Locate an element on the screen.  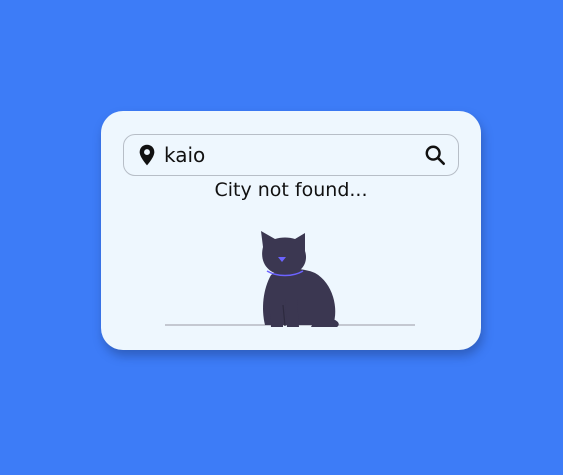
map-pin-icon is located at coordinates (147, 155).